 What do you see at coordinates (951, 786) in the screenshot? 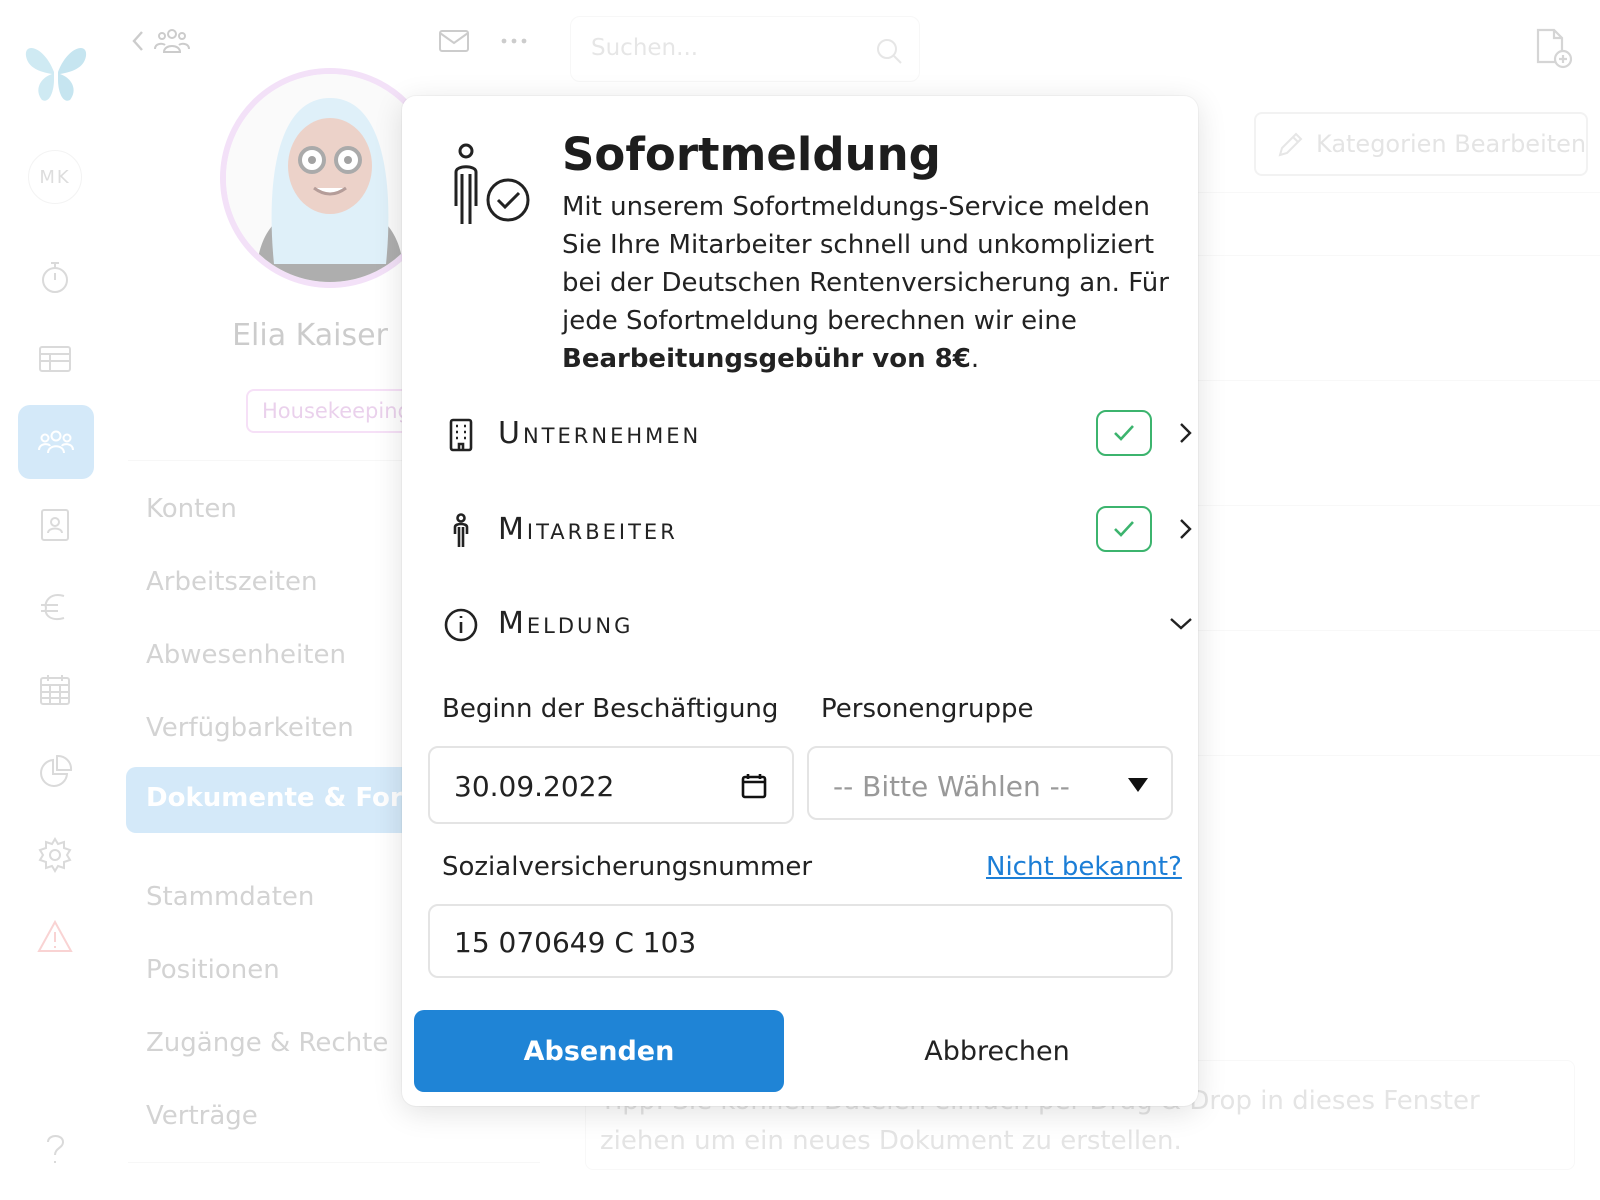
I see `person-group-placeholder: -- Bitte Wählen --` at bounding box center [951, 786].